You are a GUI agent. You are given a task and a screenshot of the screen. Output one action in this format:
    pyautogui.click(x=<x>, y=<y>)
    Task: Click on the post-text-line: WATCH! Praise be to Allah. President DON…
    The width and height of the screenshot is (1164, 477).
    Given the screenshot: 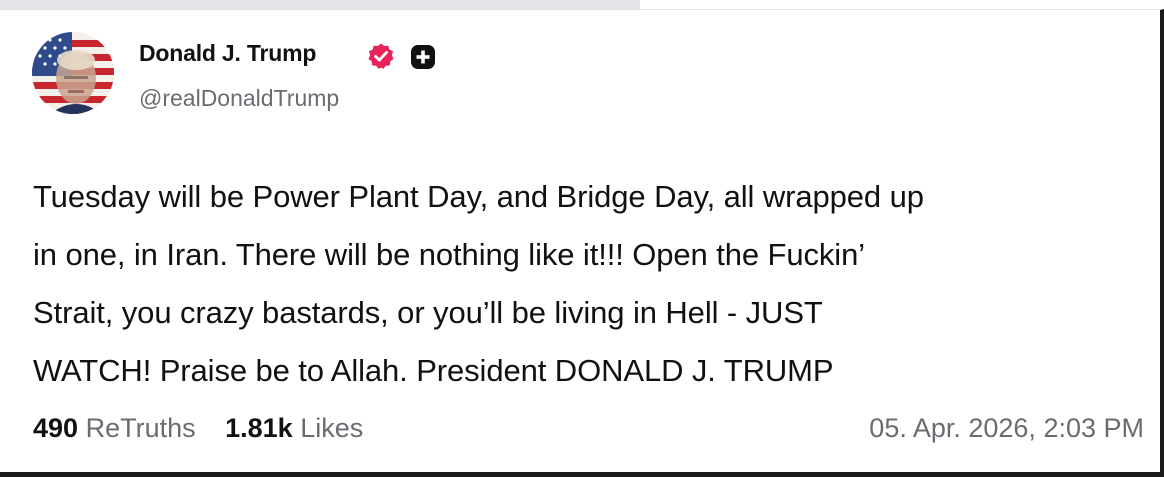 What is the action you would take?
    pyautogui.click(x=433, y=370)
    